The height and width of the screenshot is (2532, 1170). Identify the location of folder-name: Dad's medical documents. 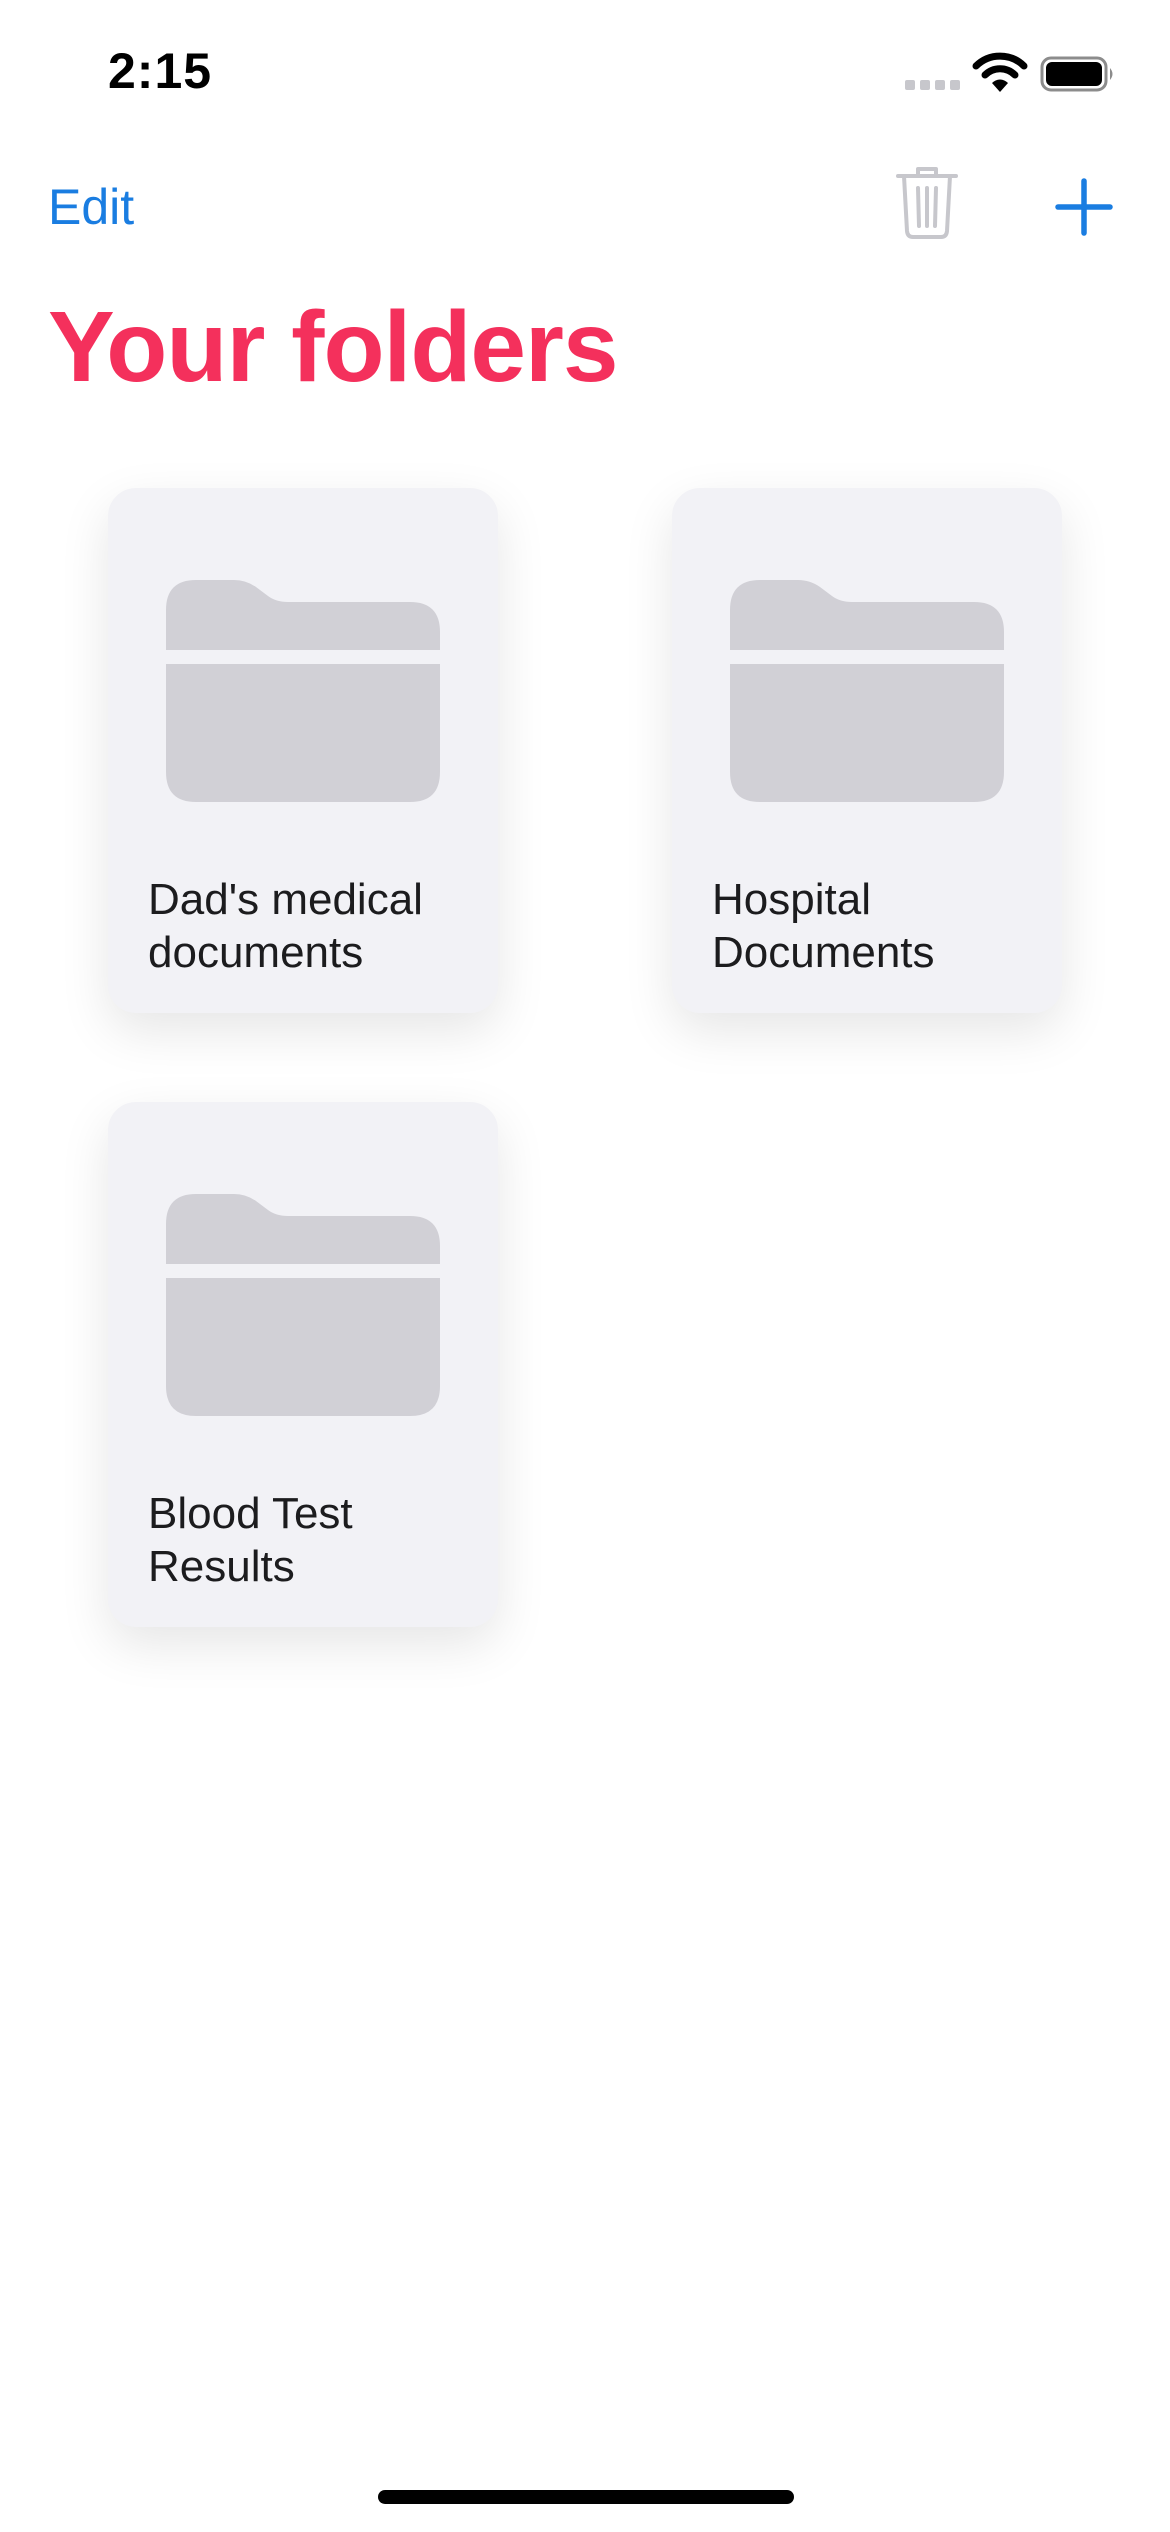
(285, 926).